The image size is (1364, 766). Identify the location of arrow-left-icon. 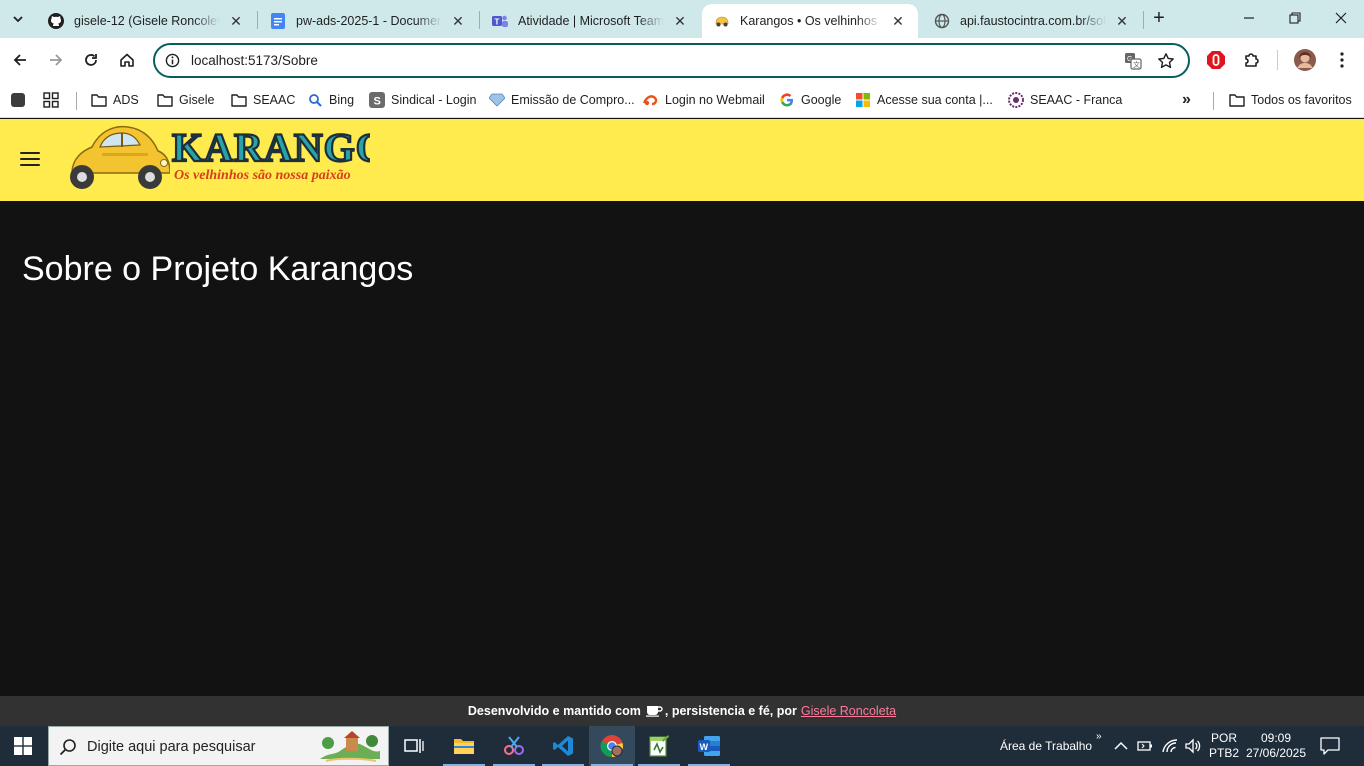
(19, 60).